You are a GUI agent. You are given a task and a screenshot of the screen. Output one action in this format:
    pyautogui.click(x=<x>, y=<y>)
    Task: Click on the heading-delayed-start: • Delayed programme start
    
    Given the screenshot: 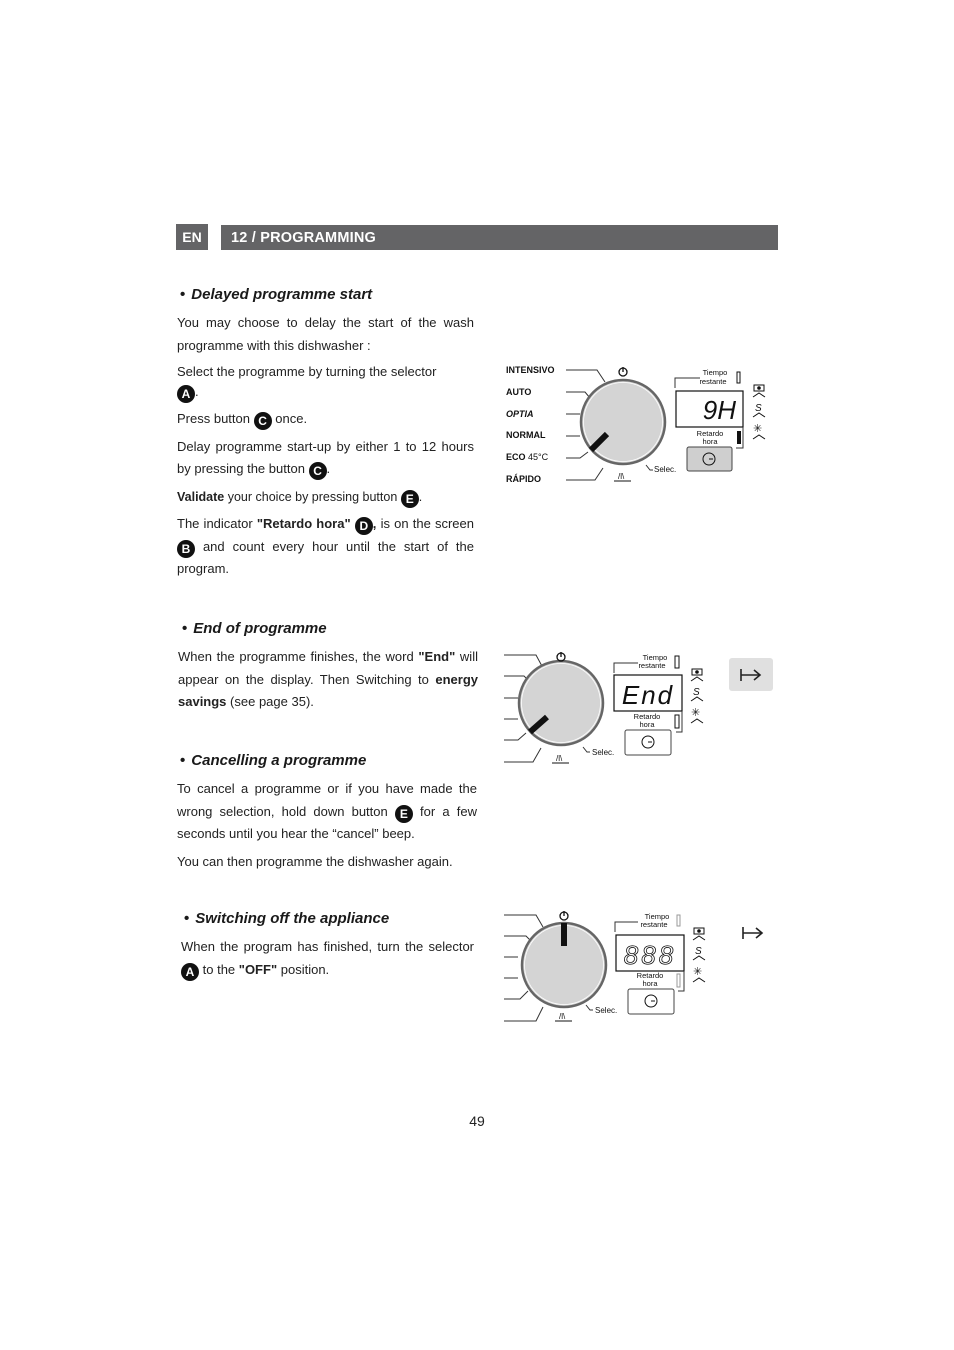 What is the action you would take?
    pyautogui.click(x=276, y=294)
    